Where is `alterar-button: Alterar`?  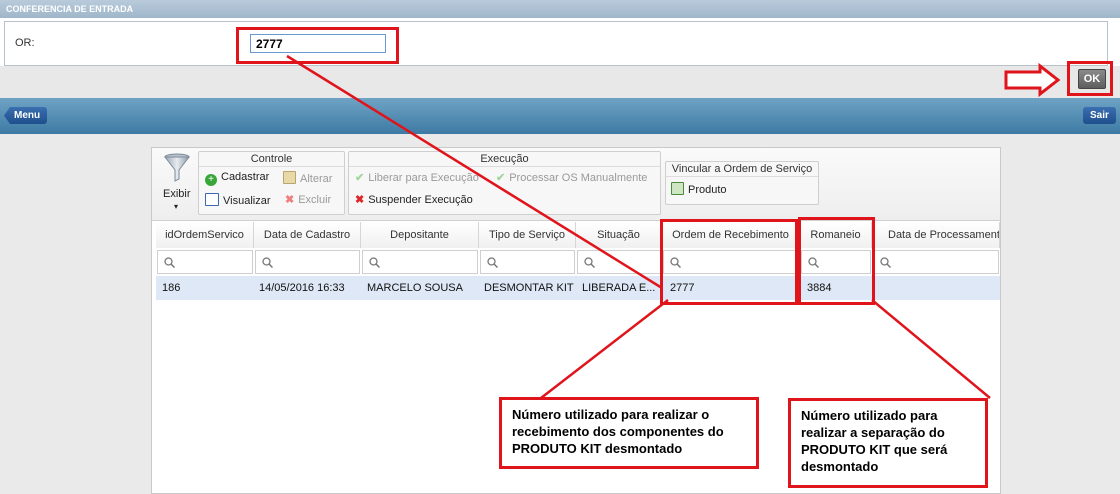 alterar-button: Alterar is located at coordinates (307, 178).